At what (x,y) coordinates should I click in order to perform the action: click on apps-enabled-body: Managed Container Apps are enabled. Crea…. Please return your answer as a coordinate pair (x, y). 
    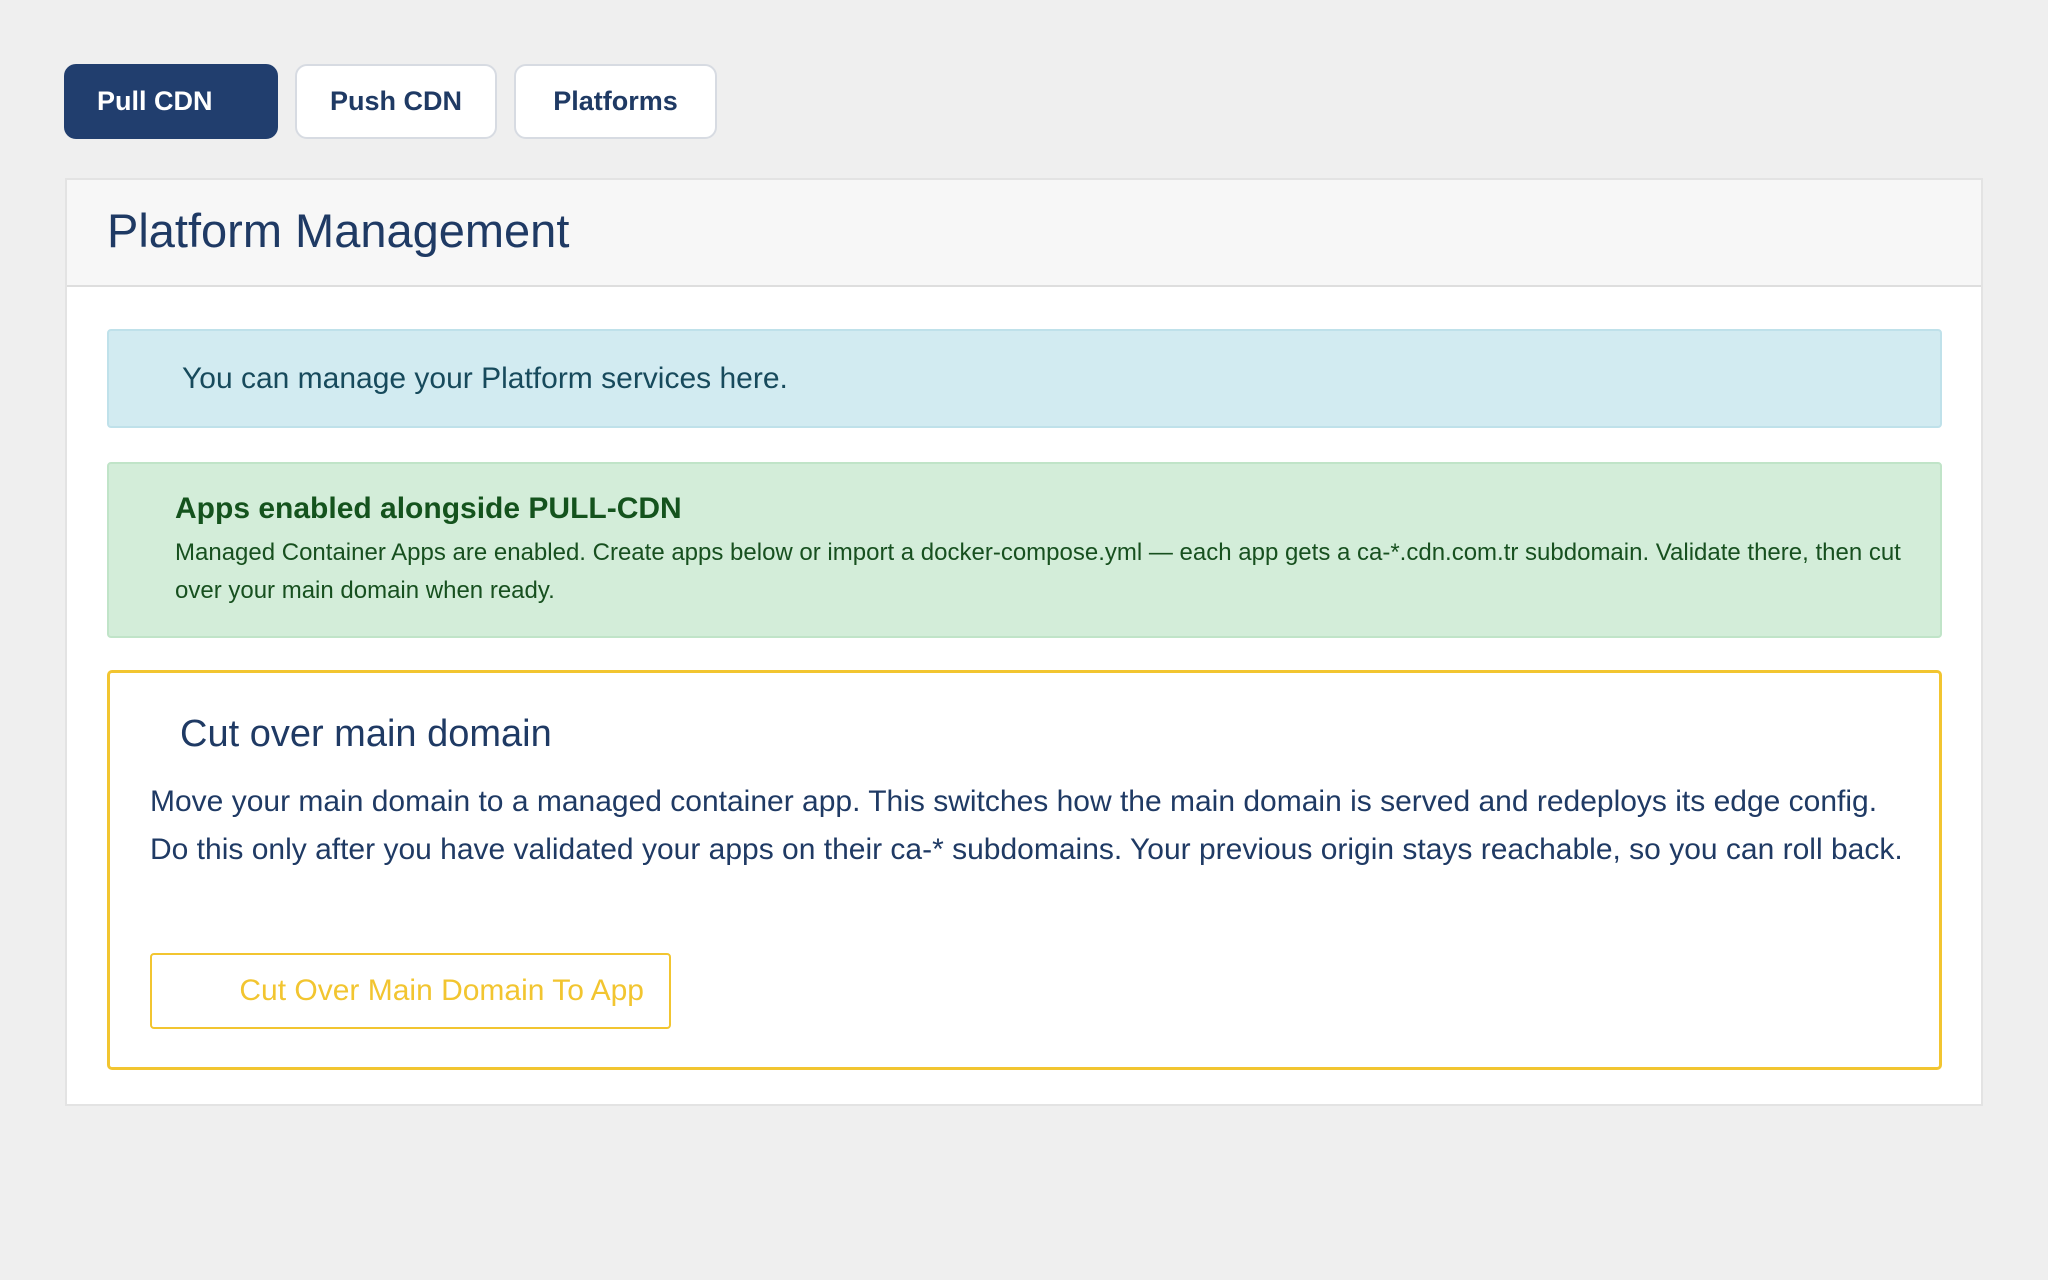
    Looking at the image, I should click on (1038, 571).